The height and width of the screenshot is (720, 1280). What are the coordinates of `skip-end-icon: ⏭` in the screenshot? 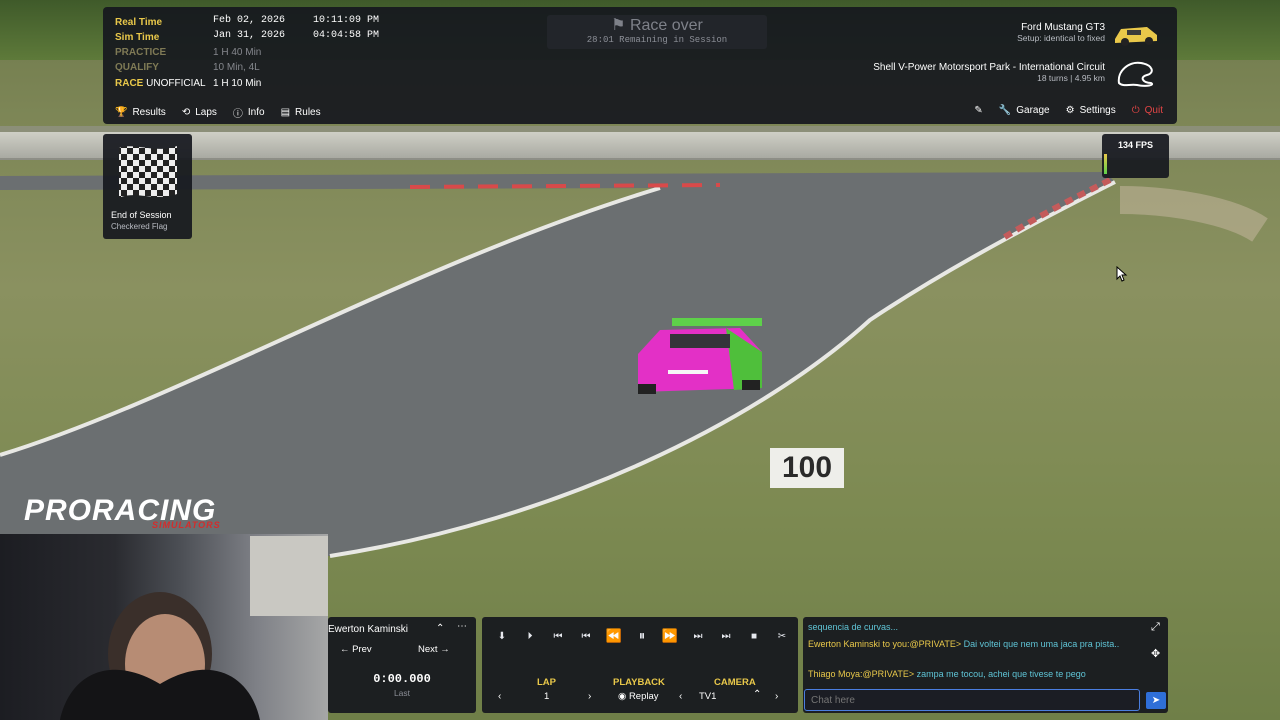 It's located at (726, 636).